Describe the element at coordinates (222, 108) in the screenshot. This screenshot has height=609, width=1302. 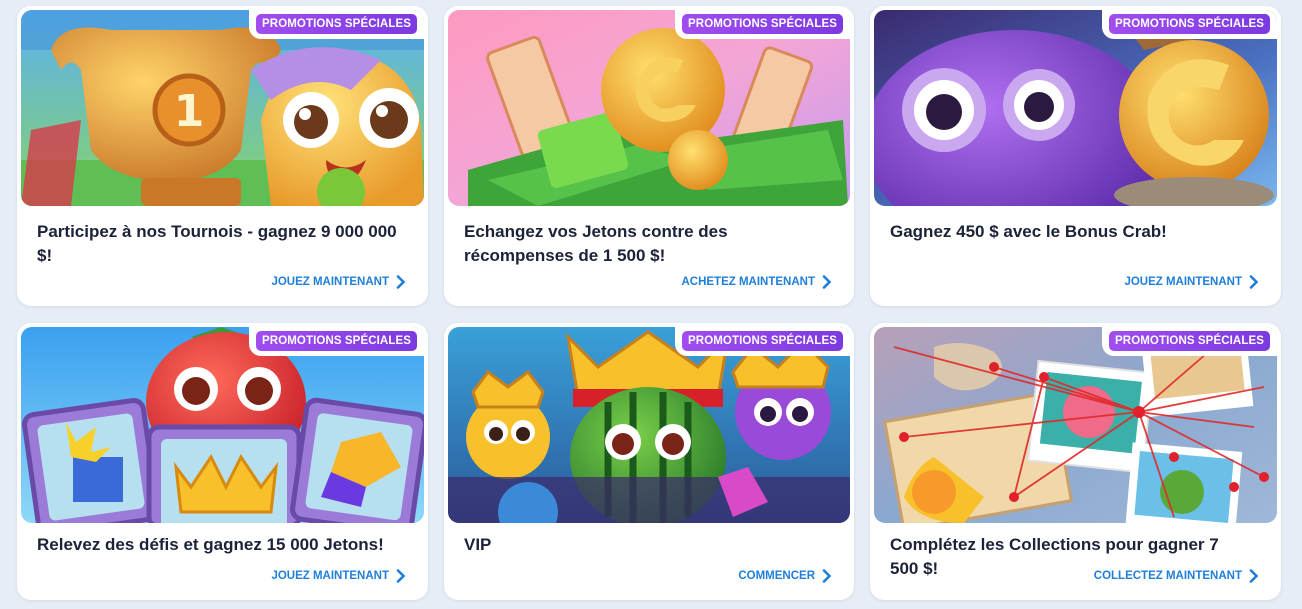
I see `promo-image-trophy: 1 PROMOTIONS SPÉCIALES` at that location.